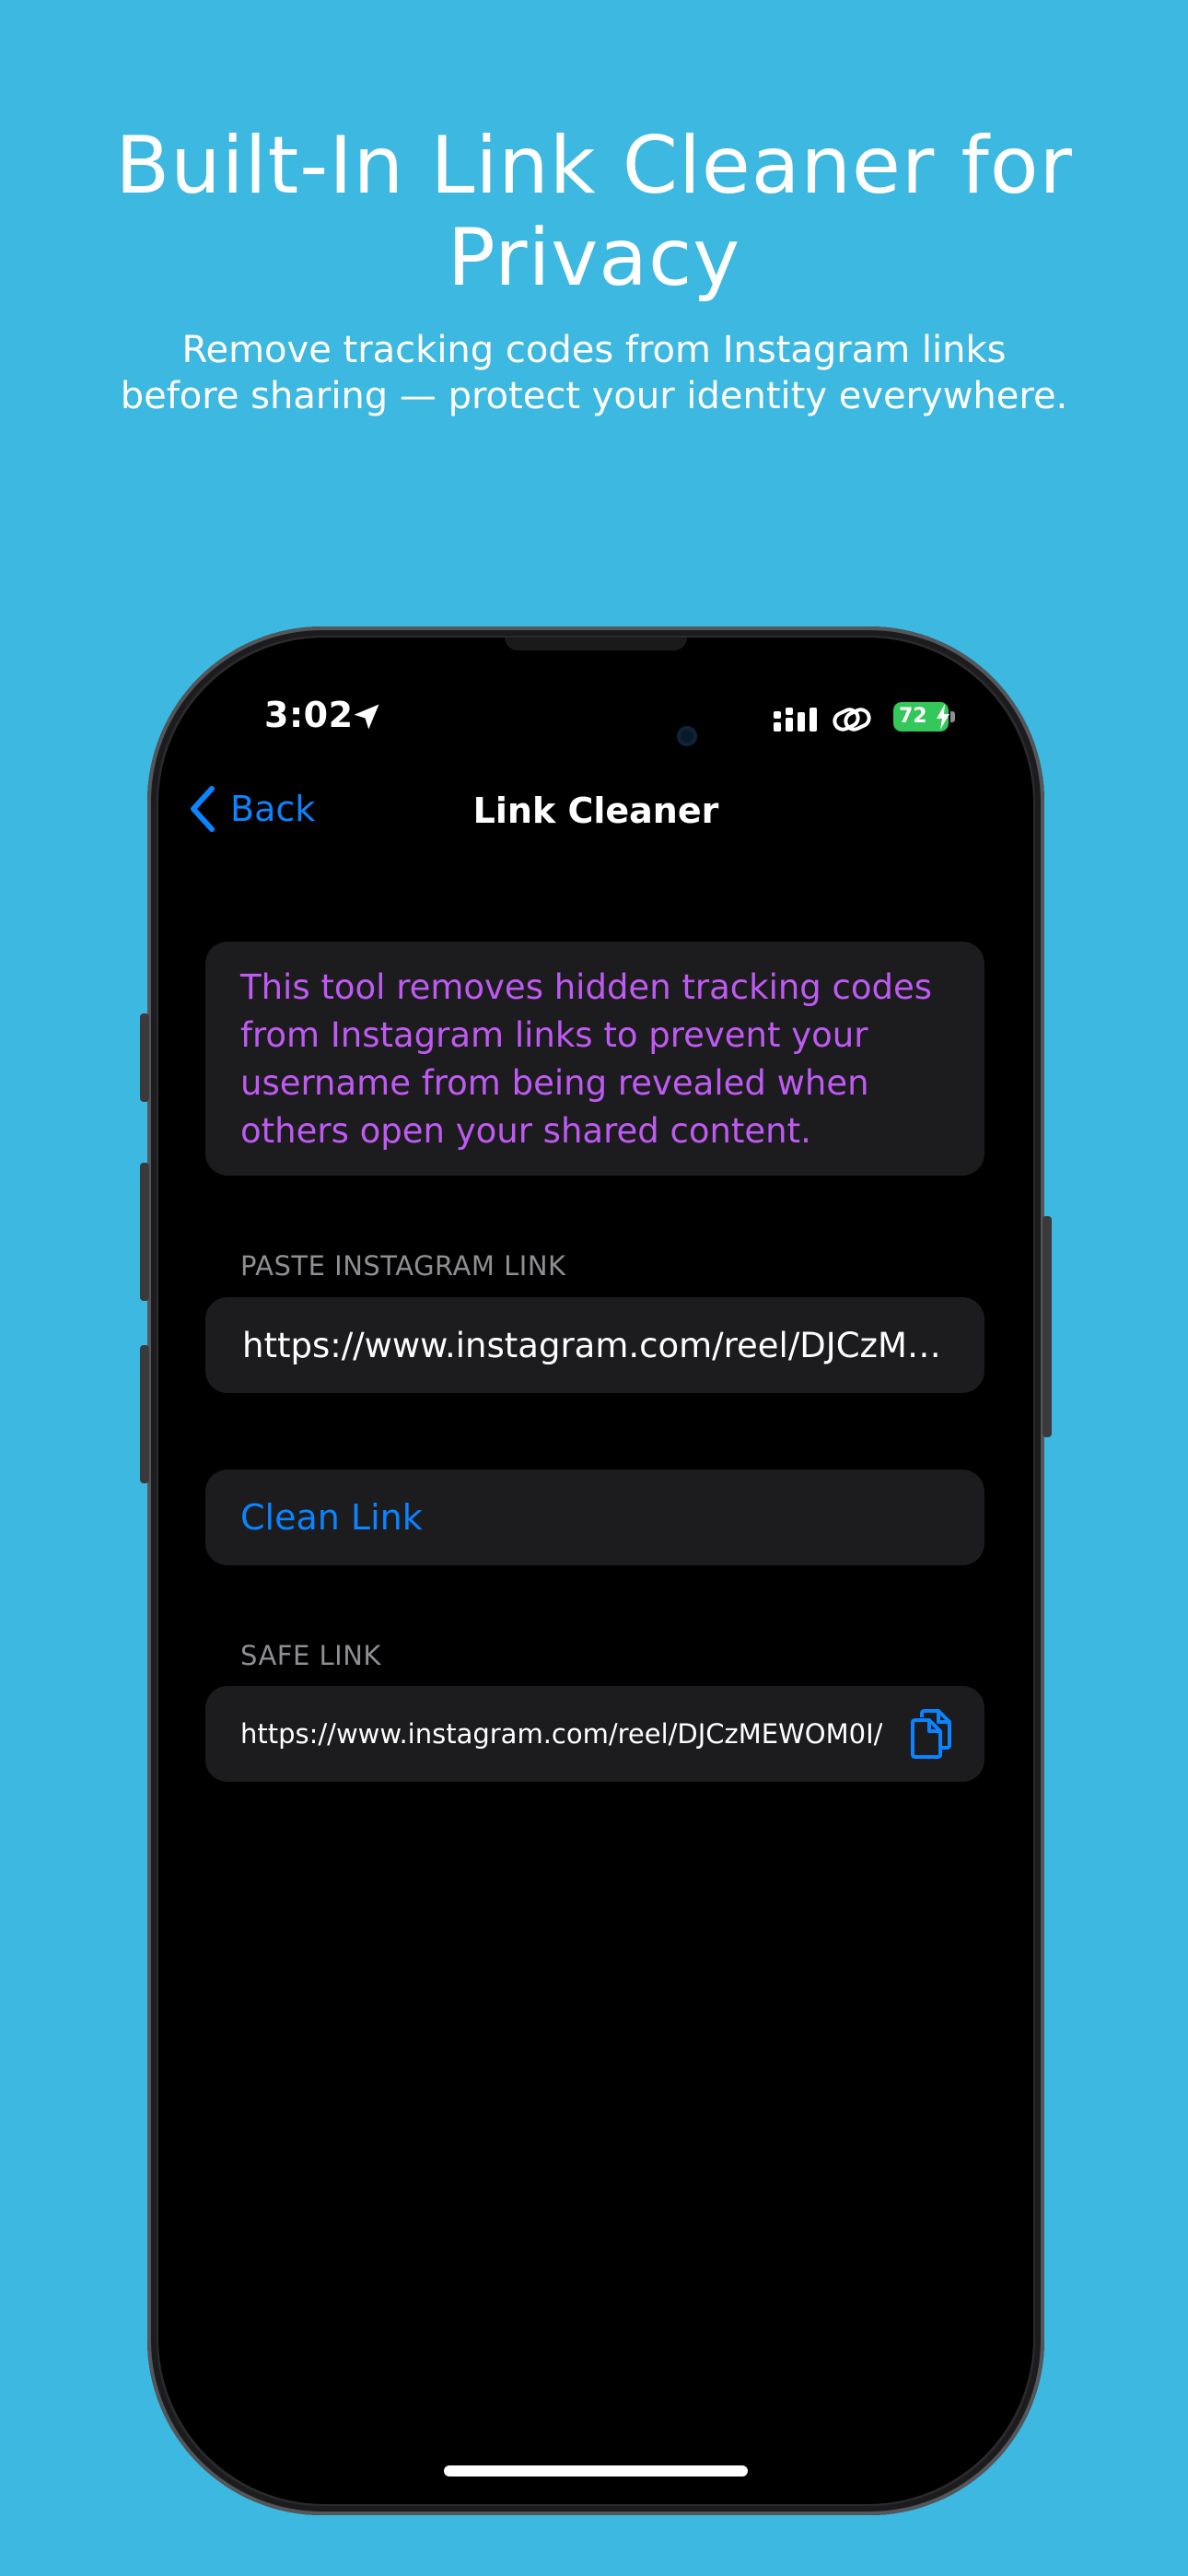 This screenshot has height=2576, width=1188. Describe the element at coordinates (596, 2470) in the screenshot. I see `home-indicator` at that location.